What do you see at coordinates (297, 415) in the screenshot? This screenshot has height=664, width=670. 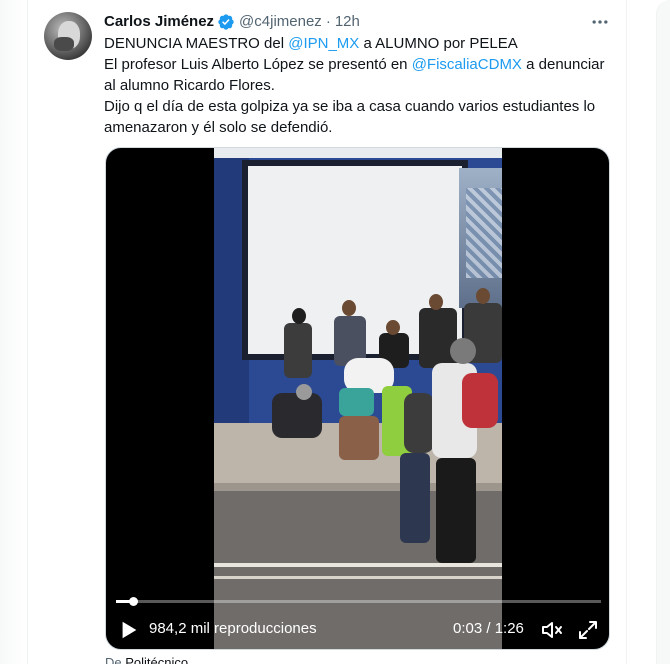 I see `video-person-crouching` at bounding box center [297, 415].